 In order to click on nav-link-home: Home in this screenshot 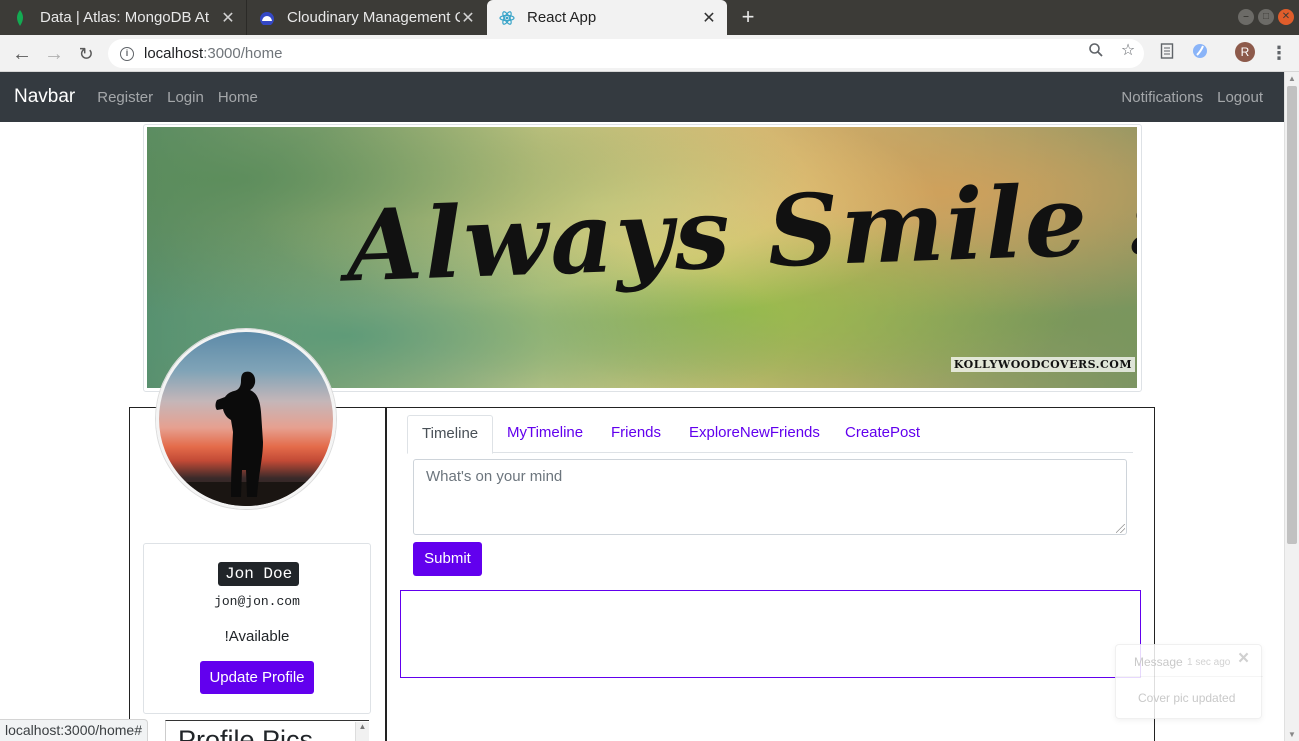, I will do `click(238, 97)`.